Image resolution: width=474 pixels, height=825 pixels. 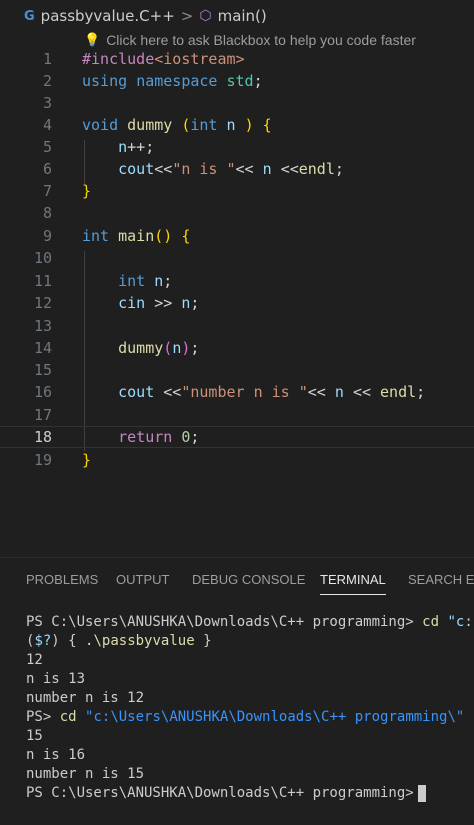 I want to click on line-number: 6, so click(x=47, y=169).